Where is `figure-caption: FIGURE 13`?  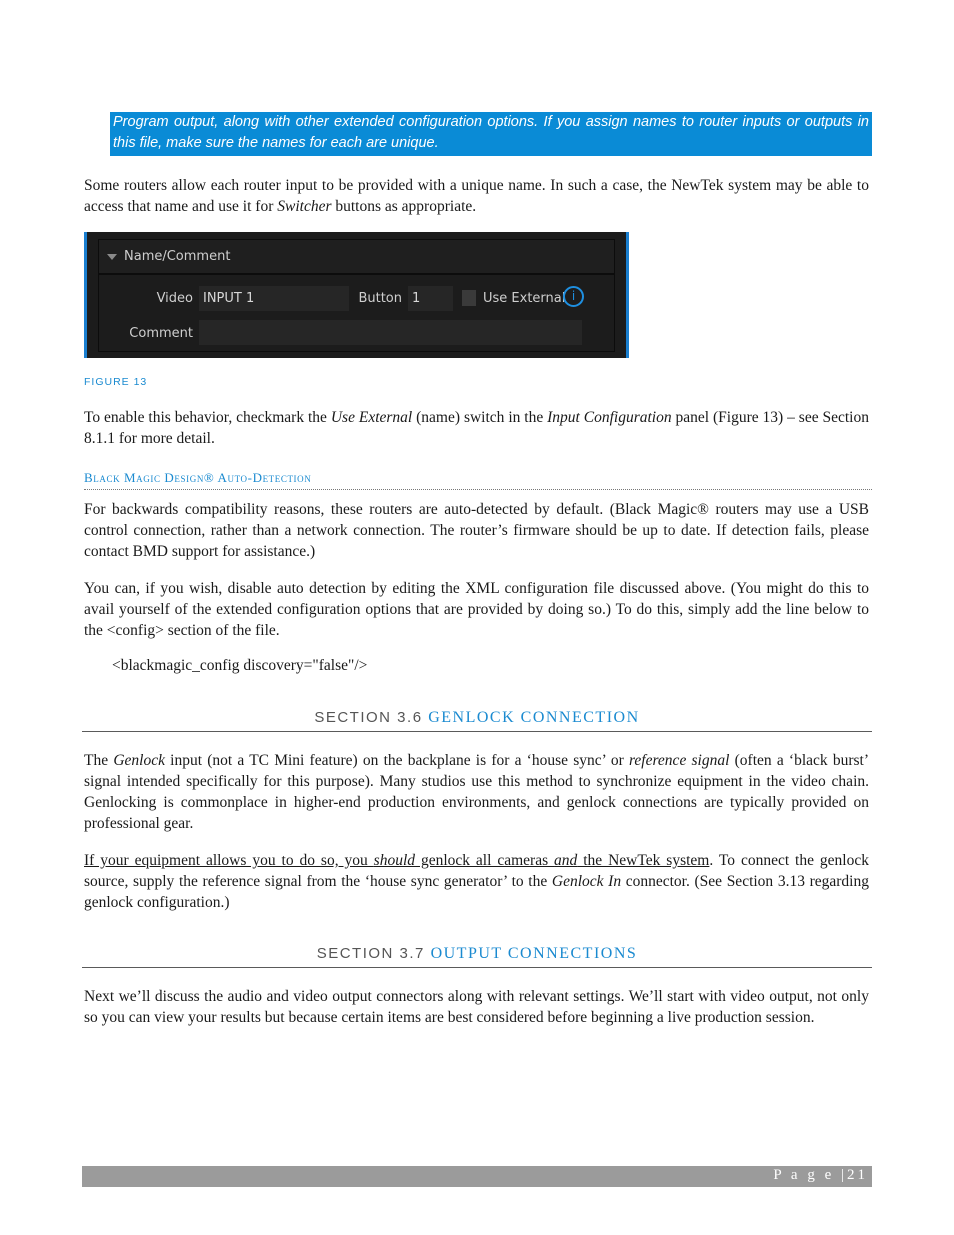 figure-caption: FIGURE 13 is located at coordinates (116, 382).